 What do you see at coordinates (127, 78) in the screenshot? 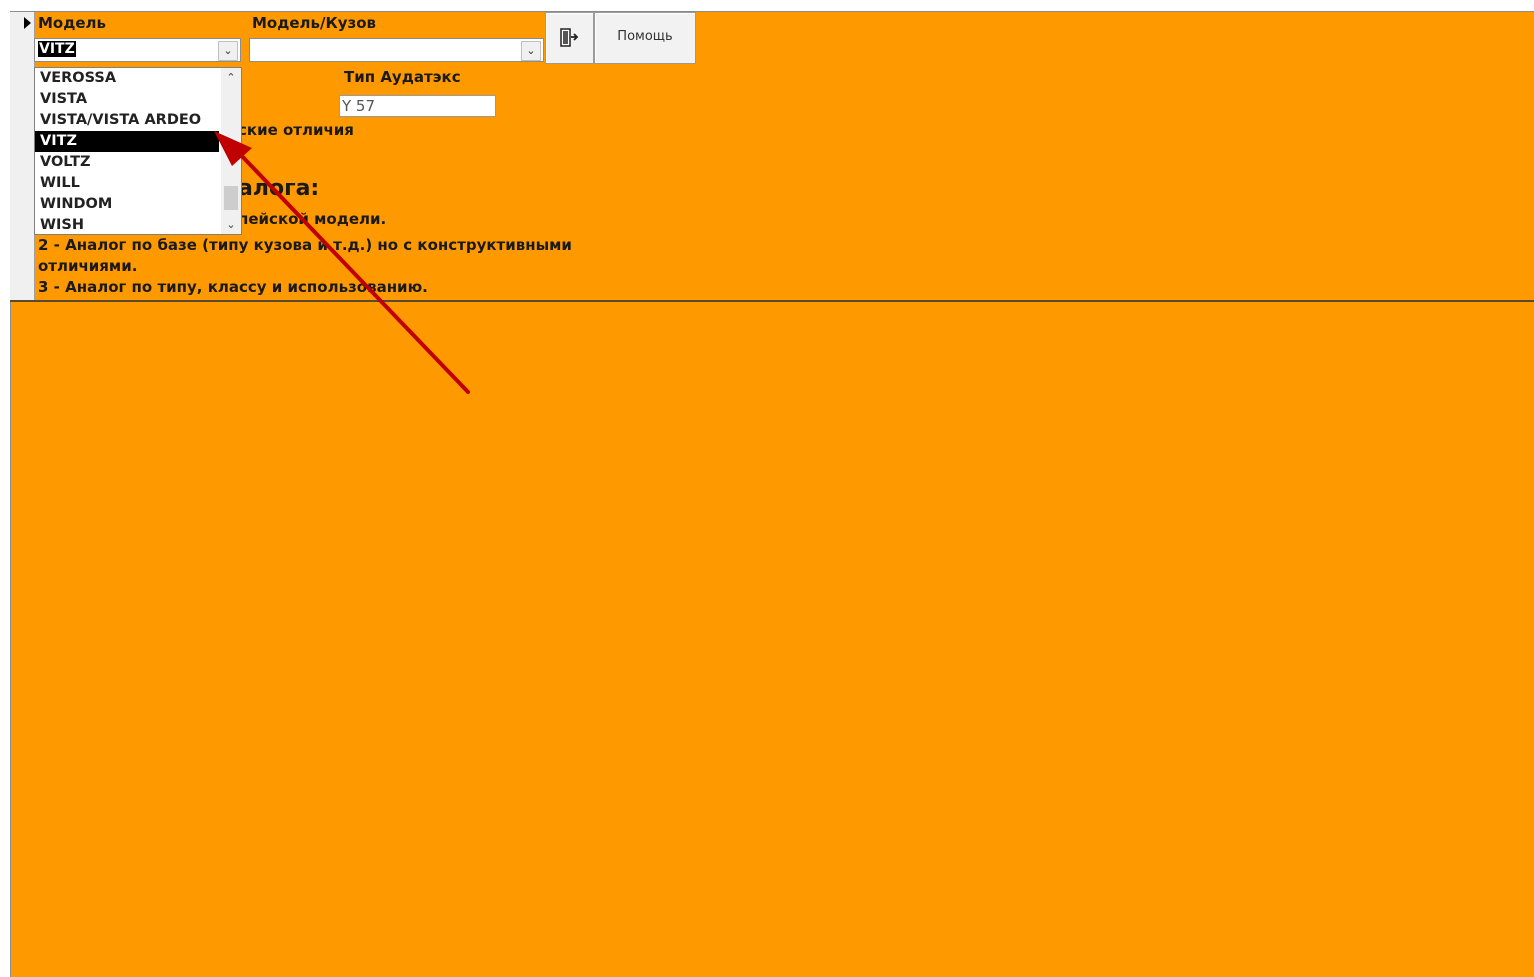
I see `dropdown-item: VEROSSA` at bounding box center [127, 78].